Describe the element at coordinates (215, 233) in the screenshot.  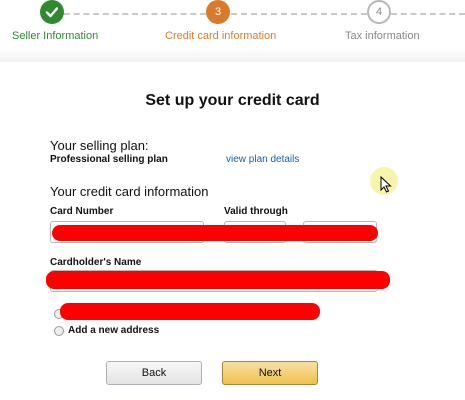
I see `card-details-redaction` at that location.